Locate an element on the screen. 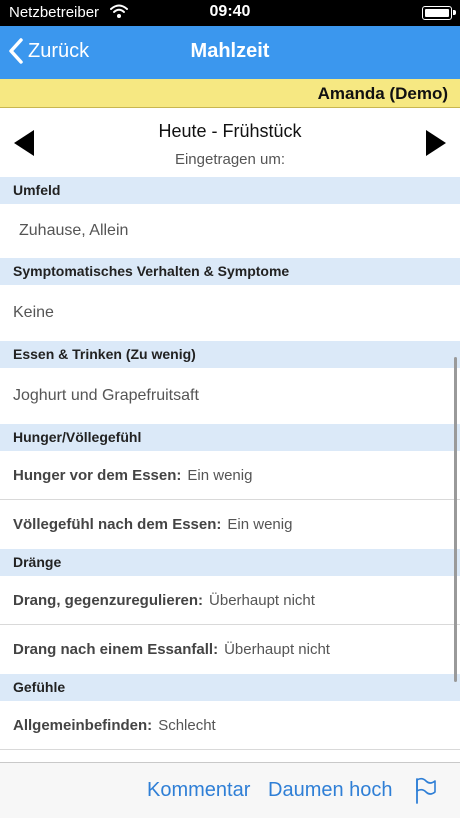  flag-icon is located at coordinates (426, 790).